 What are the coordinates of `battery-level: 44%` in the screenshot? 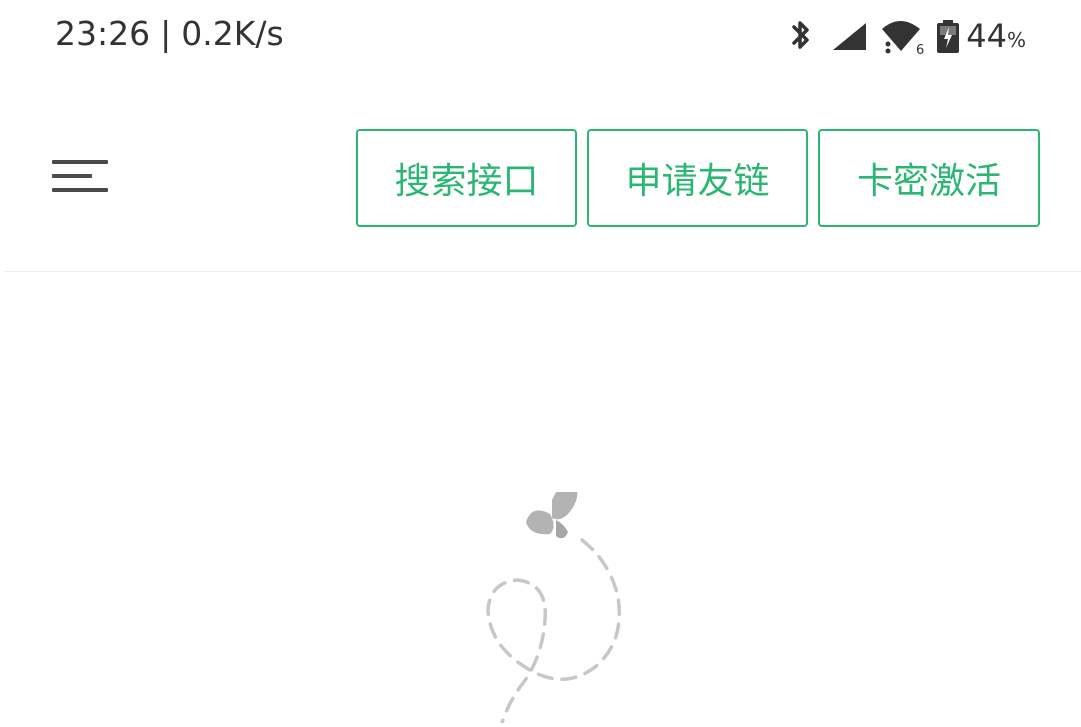 It's located at (996, 36).